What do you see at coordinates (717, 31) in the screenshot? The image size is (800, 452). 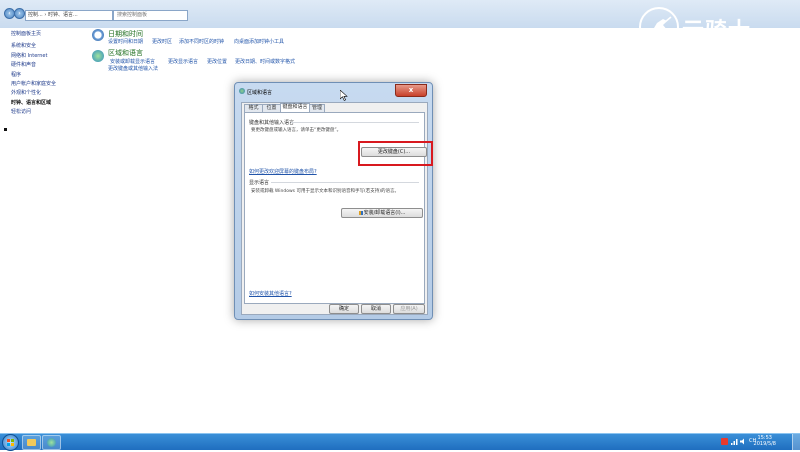 I see `logo-text: 云骑士` at bounding box center [717, 31].